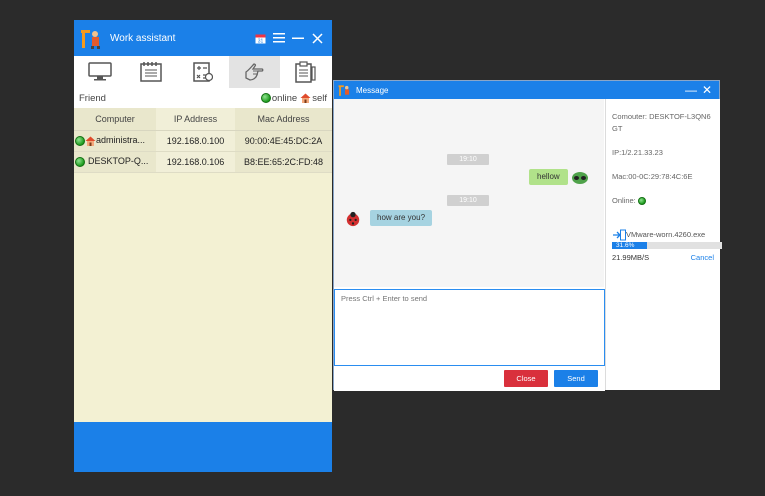 This screenshot has width=765, height=496. I want to click on self-label: self, so click(319, 98).